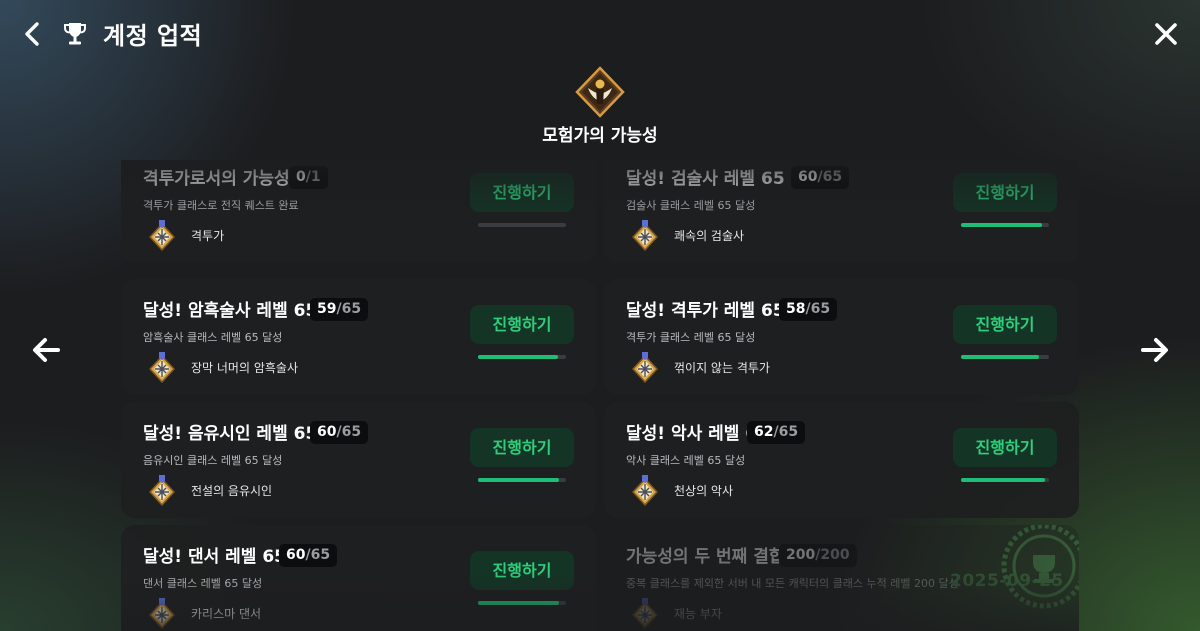 The width and height of the screenshot is (1200, 631). What do you see at coordinates (764, 432) in the screenshot?
I see `count-current: 62` at bounding box center [764, 432].